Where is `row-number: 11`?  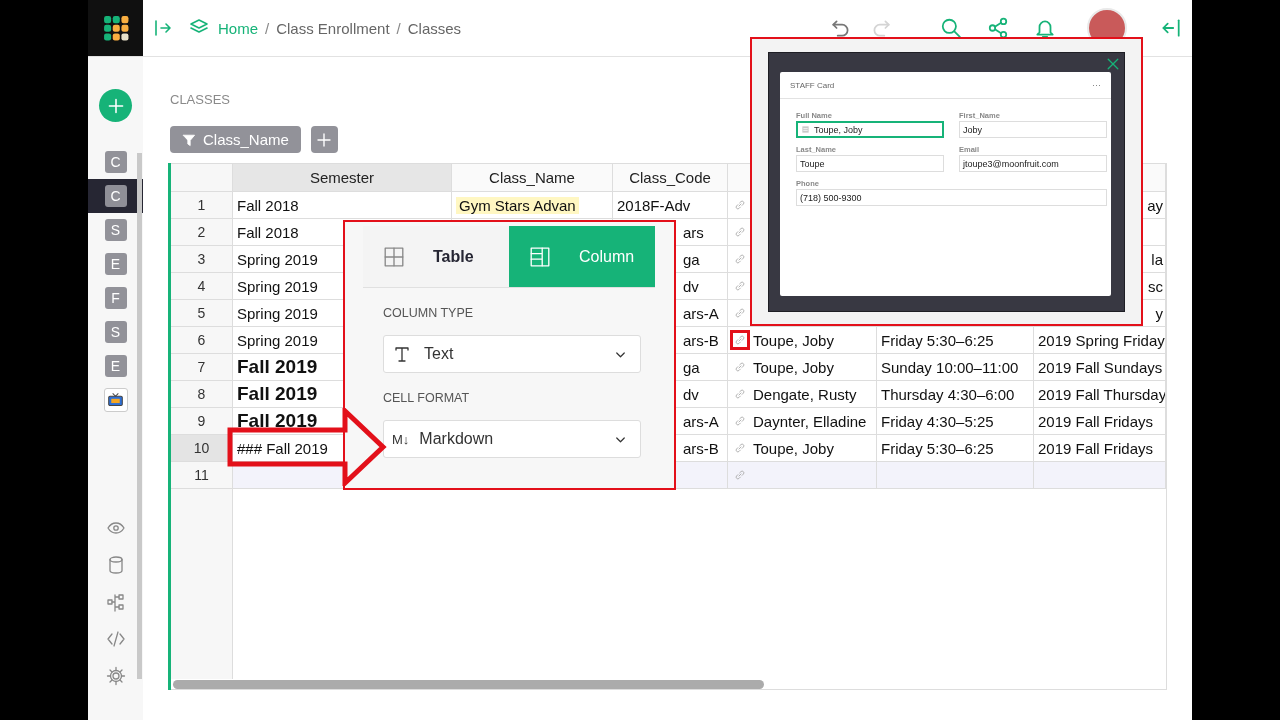 row-number: 11 is located at coordinates (202, 475).